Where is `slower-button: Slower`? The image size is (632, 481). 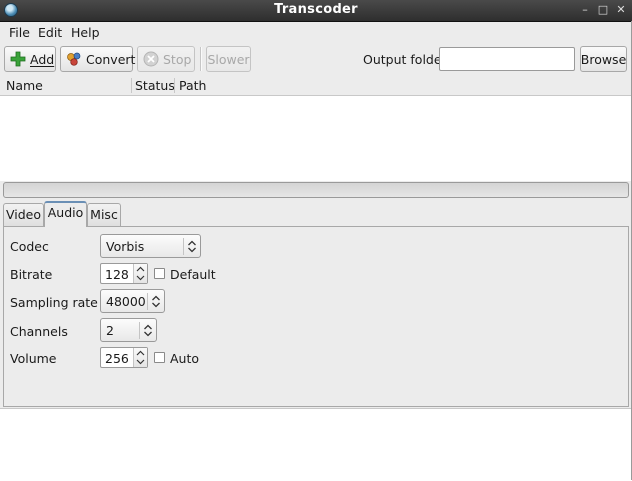 slower-button: Slower is located at coordinates (228, 59).